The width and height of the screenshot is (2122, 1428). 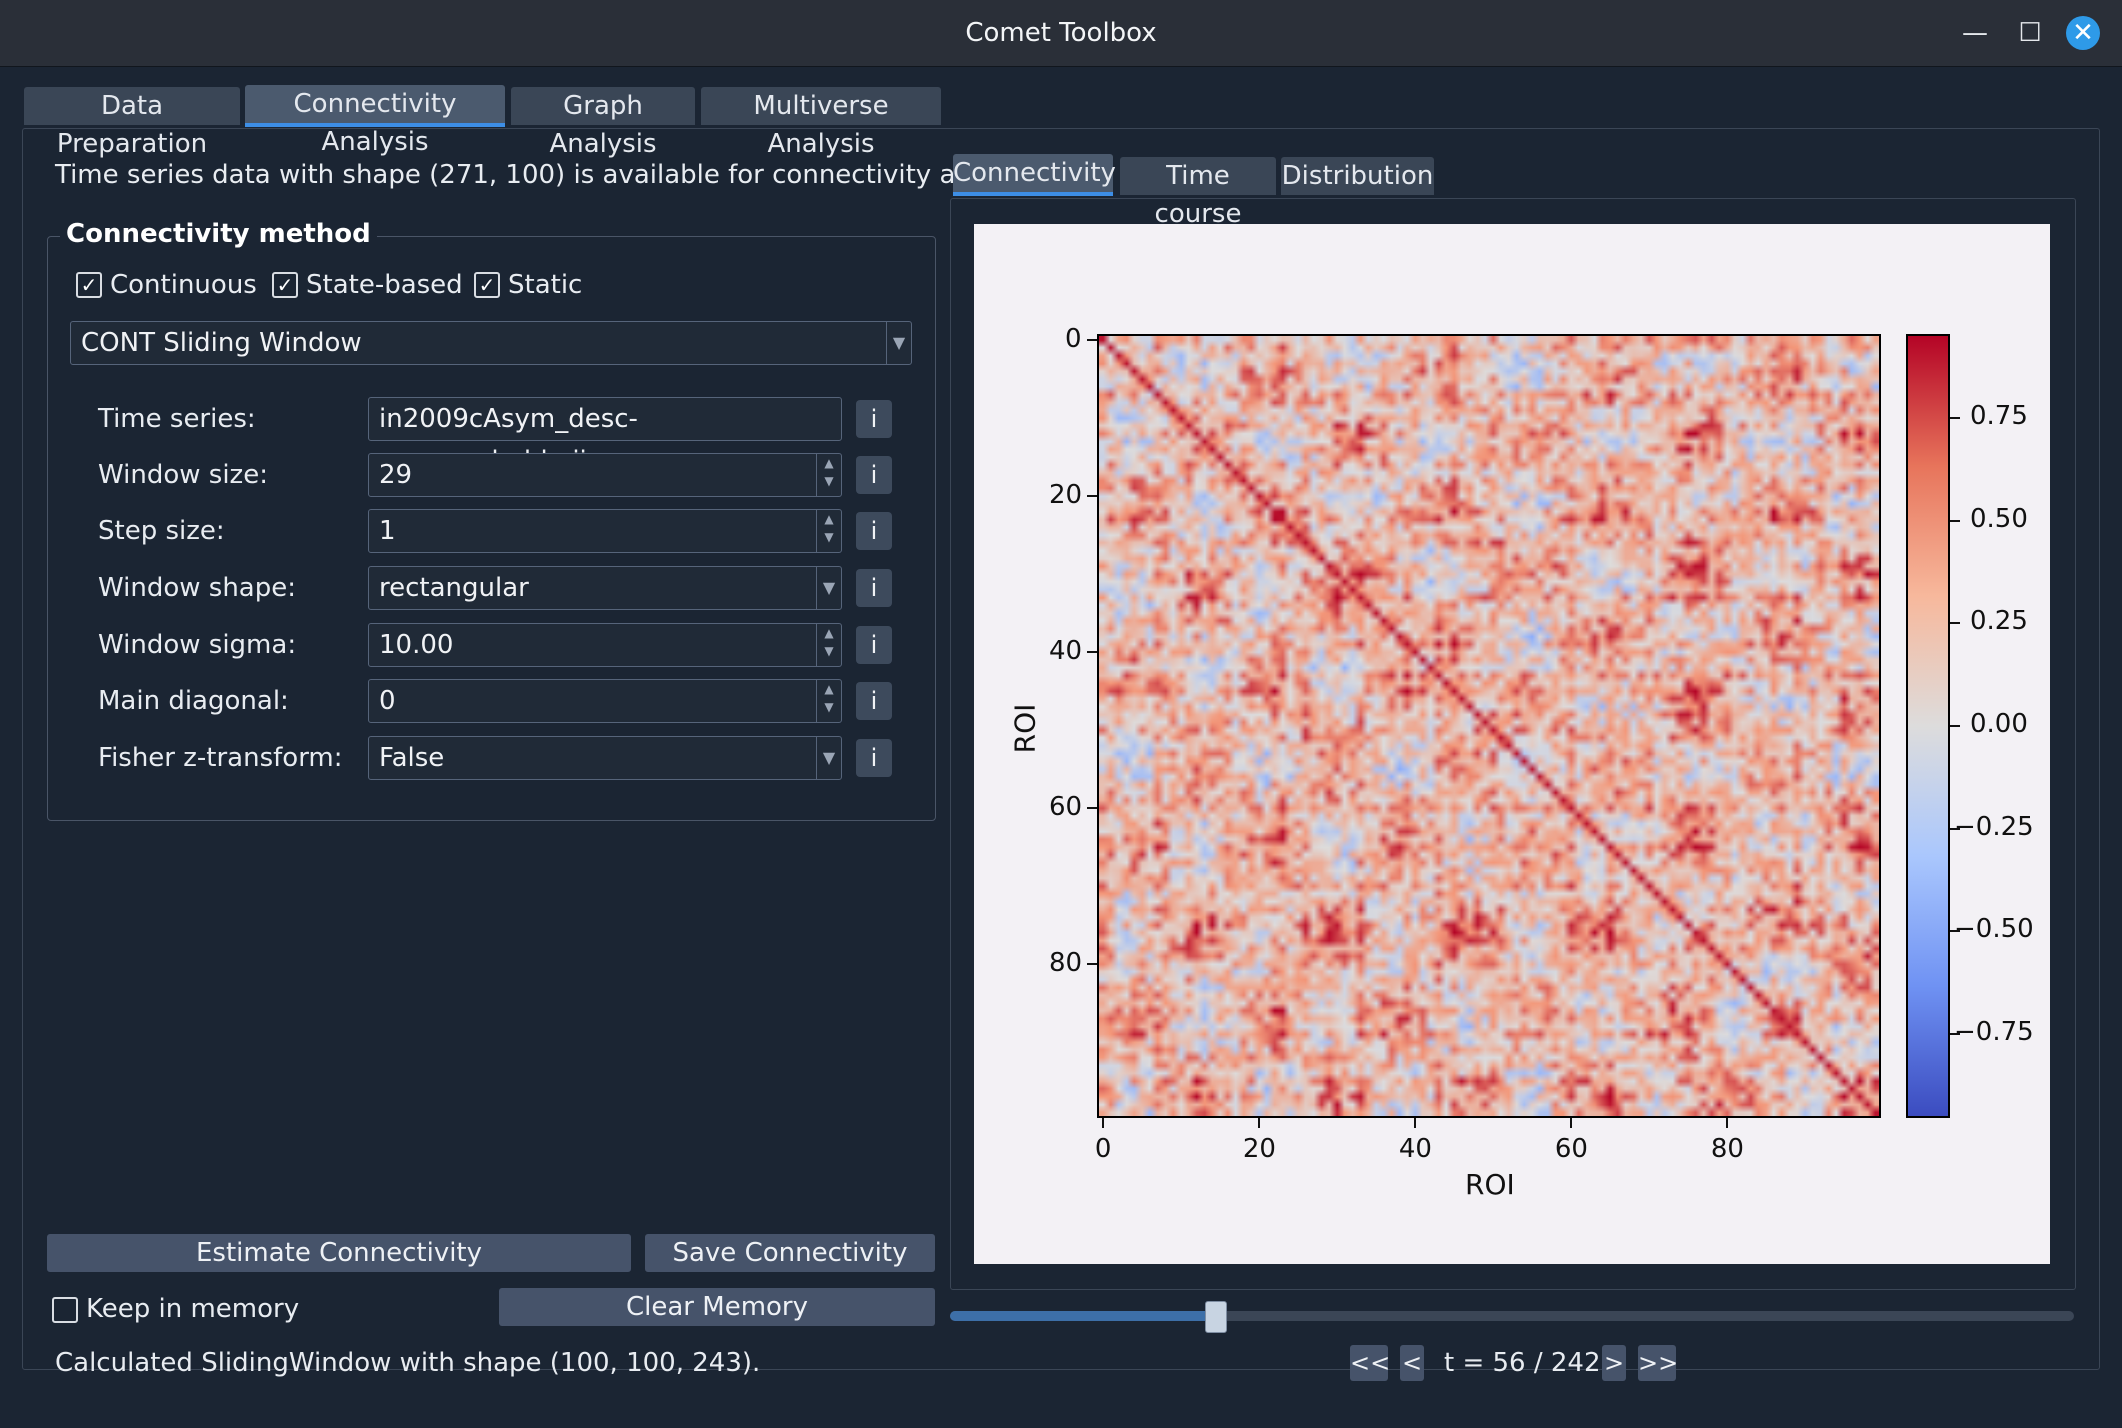 I want to click on connectivity-method-title: Connectivity method, so click(x=218, y=234).